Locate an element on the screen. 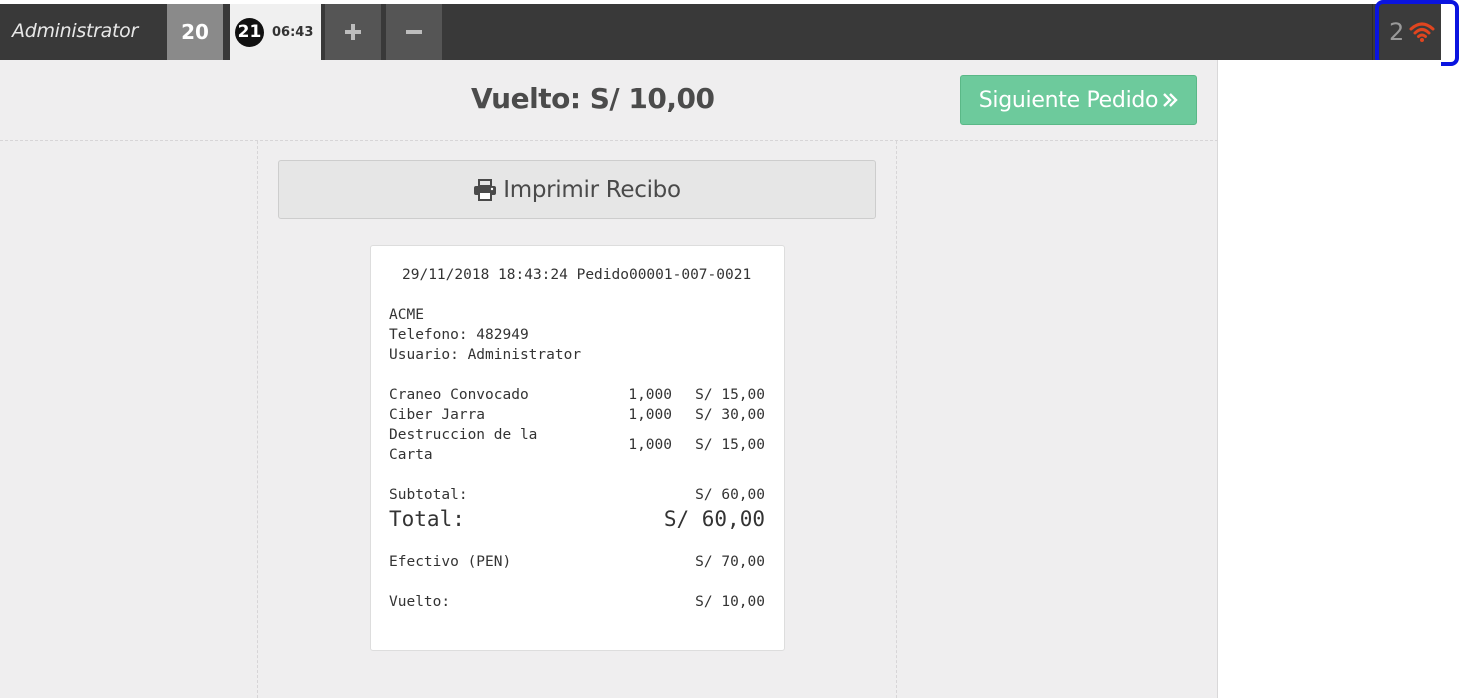 The height and width of the screenshot is (698, 1459). receipt-phone: Telefono: 482949 is located at coordinates (459, 335).